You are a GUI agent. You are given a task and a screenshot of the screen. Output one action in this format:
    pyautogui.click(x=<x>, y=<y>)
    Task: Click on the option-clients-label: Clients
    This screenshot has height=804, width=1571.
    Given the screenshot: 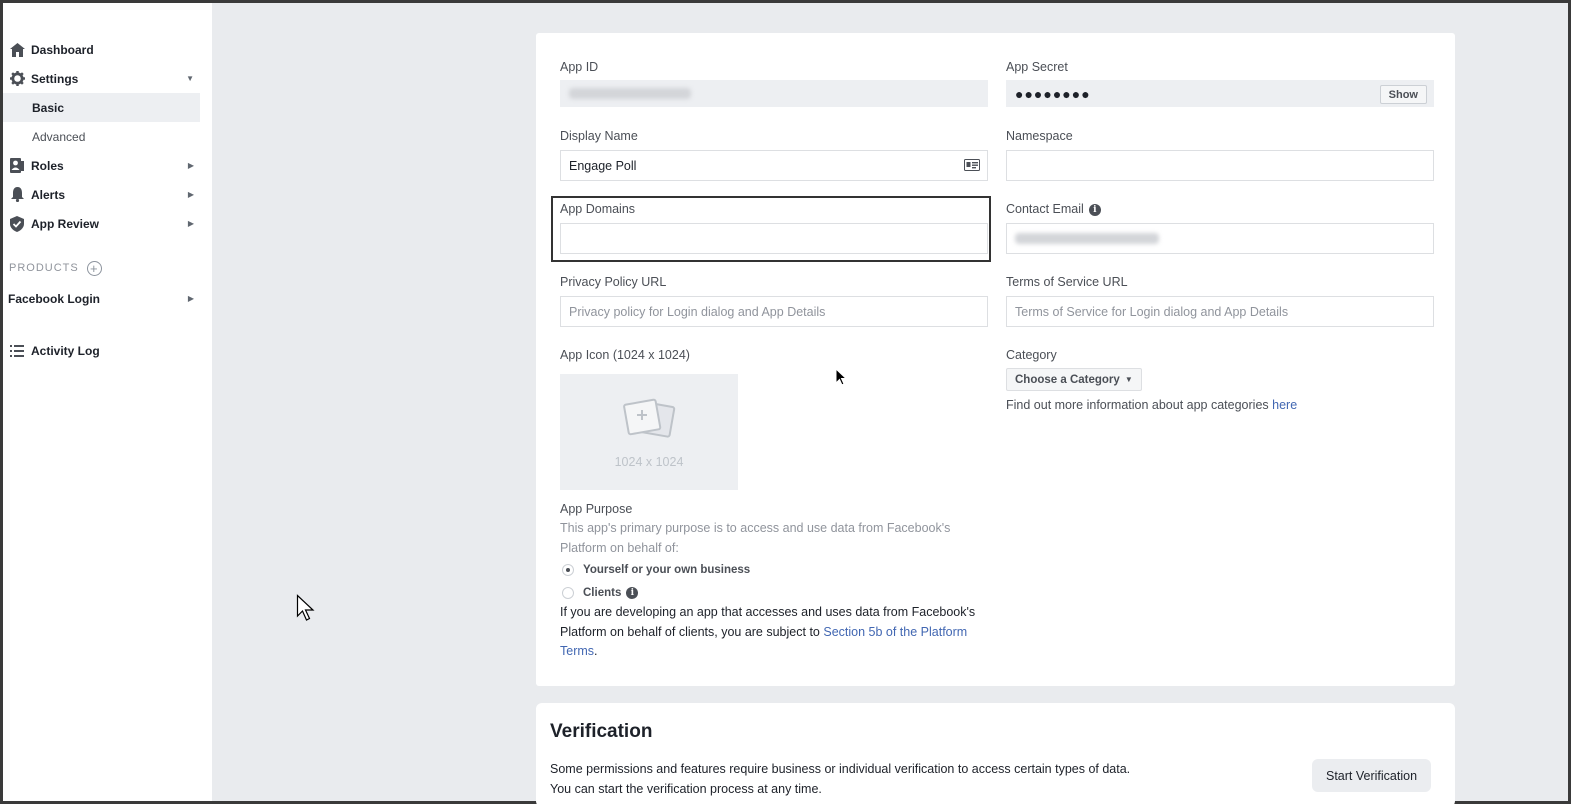 What is the action you would take?
    pyautogui.click(x=602, y=593)
    